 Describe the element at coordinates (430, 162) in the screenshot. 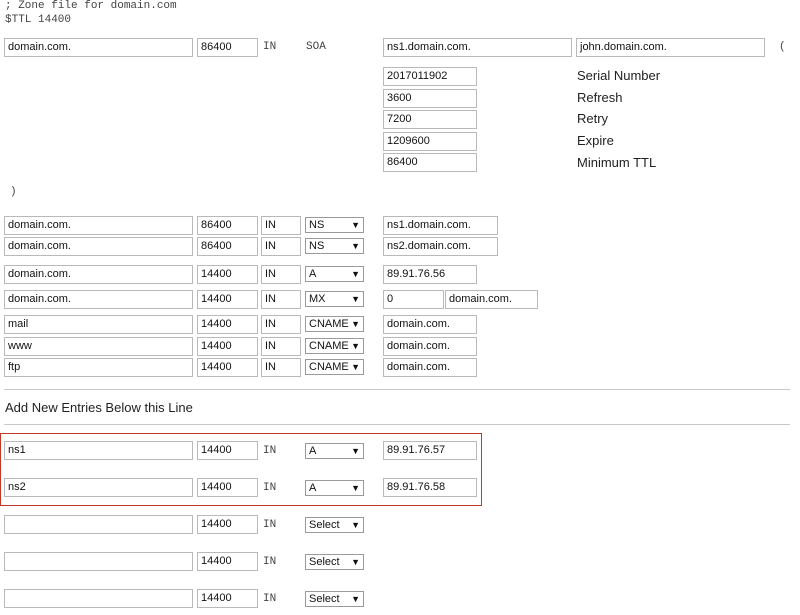

I see `soa-minttl-input: 86400` at that location.